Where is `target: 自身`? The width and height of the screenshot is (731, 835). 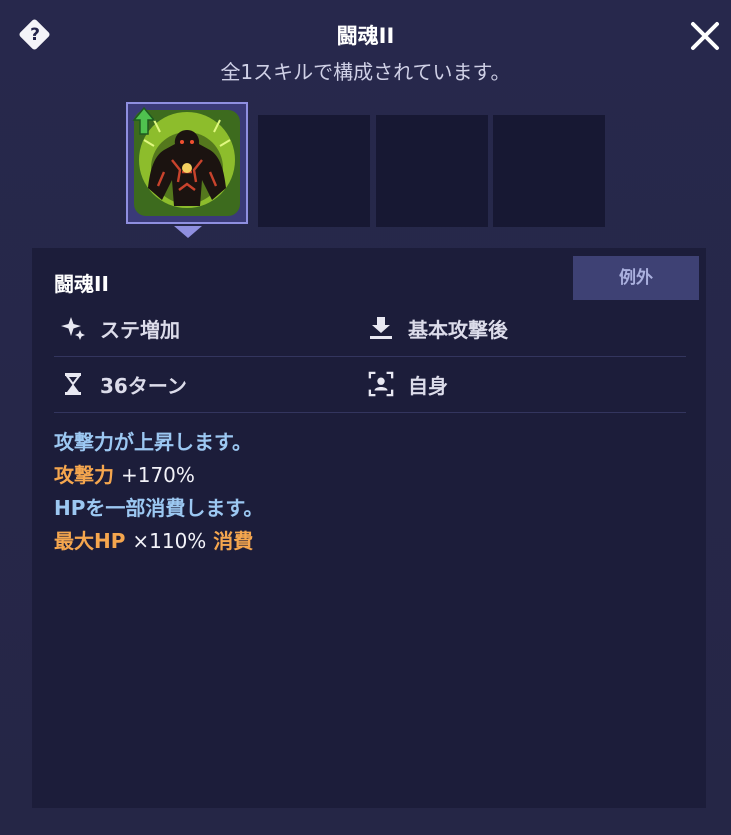 target: 自身 is located at coordinates (408, 384).